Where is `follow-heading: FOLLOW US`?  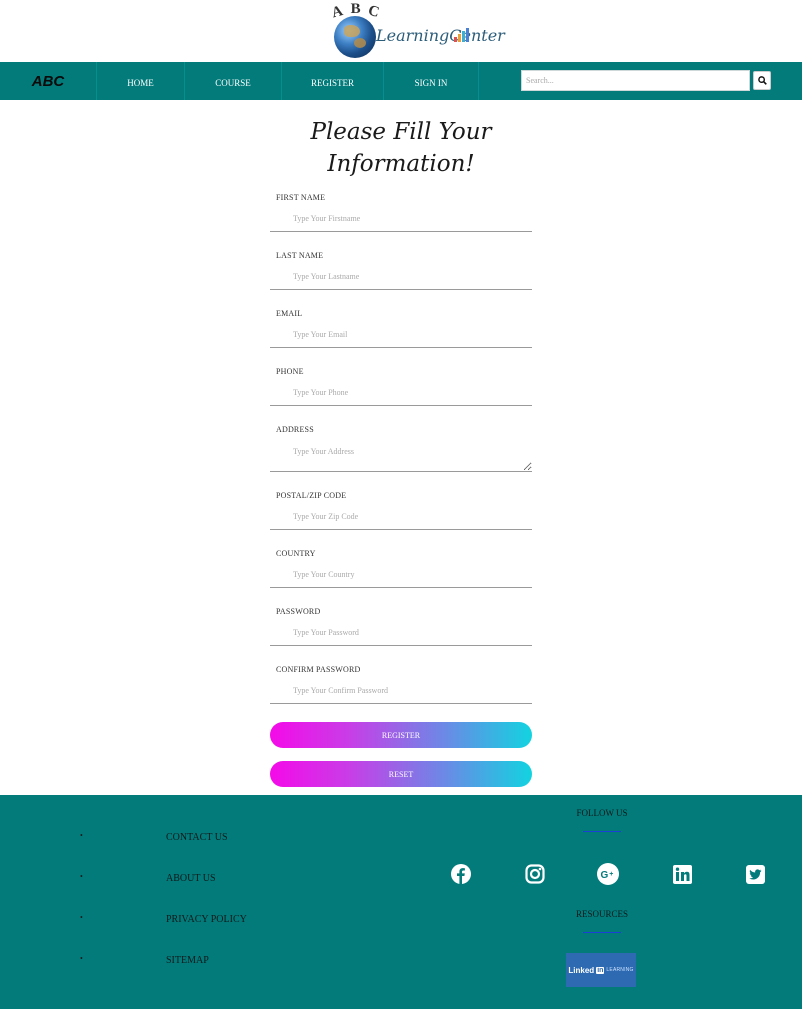 follow-heading: FOLLOW US is located at coordinates (602, 813).